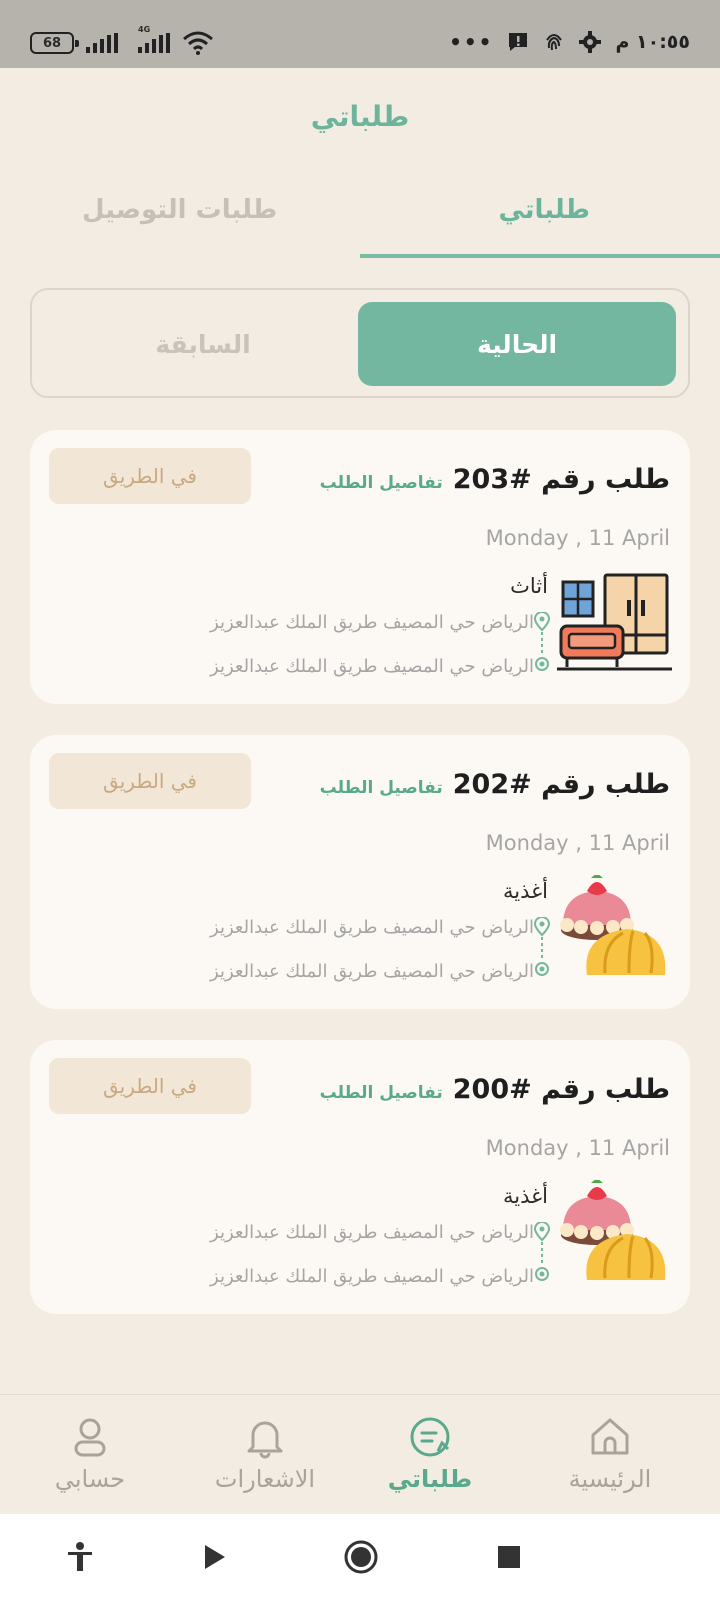 The width and height of the screenshot is (720, 1600). What do you see at coordinates (430, 1479) in the screenshot?
I see `nav-orders-label: طلباتي` at bounding box center [430, 1479].